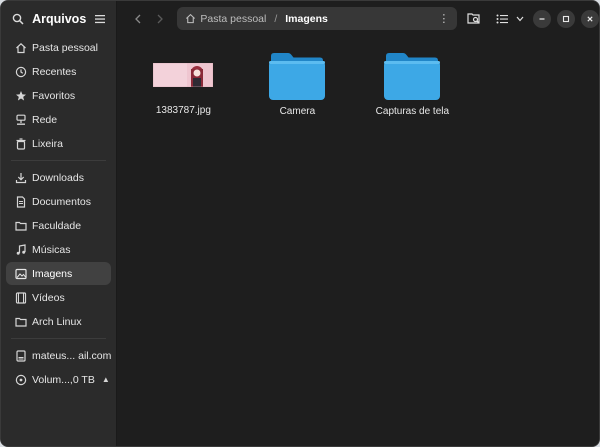 The width and height of the screenshot is (600, 447). What do you see at coordinates (566, 18) in the screenshot?
I see `maximize-button` at bounding box center [566, 18].